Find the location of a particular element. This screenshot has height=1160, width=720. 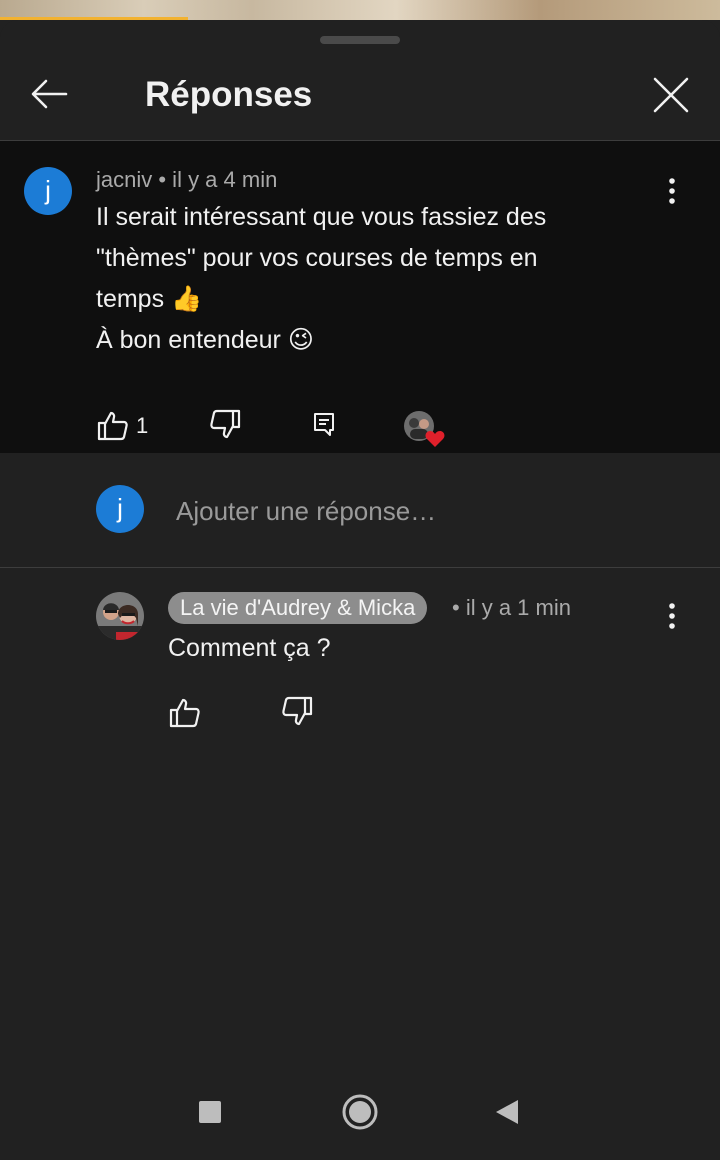

triangle-back-icon is located at coordinates (507, 1112).